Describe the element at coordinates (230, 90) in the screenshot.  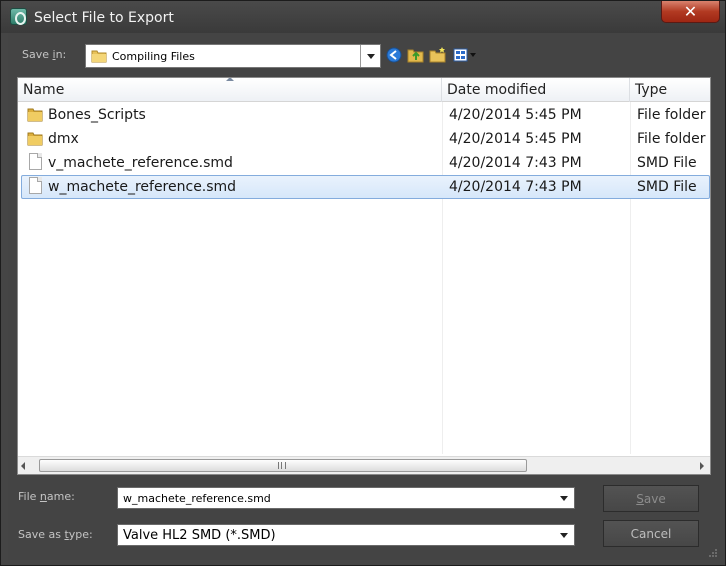
I see `column-header-name: Name` at that location.